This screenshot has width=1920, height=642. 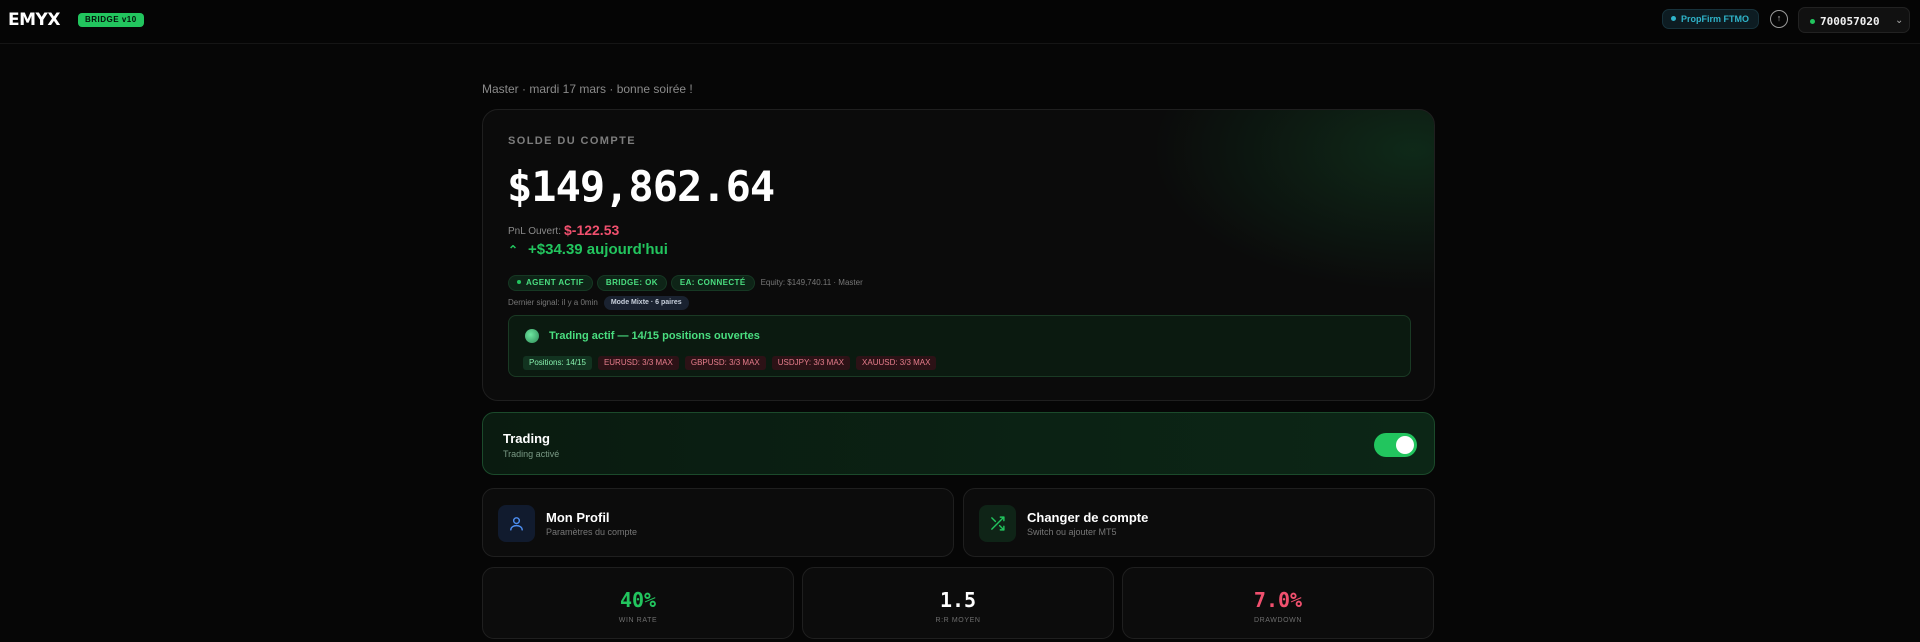 I want to click on profile-card: Mon Profil Paramètres du compte, so click(x=718, y=522).